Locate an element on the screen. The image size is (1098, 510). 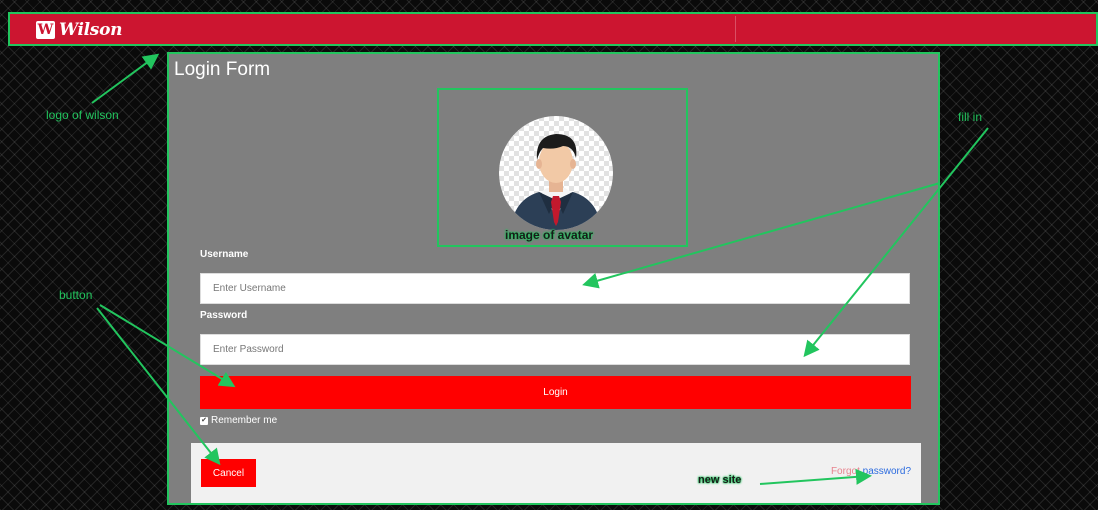
annotation-fill-in: fill in is located at coordinates (970, 117).